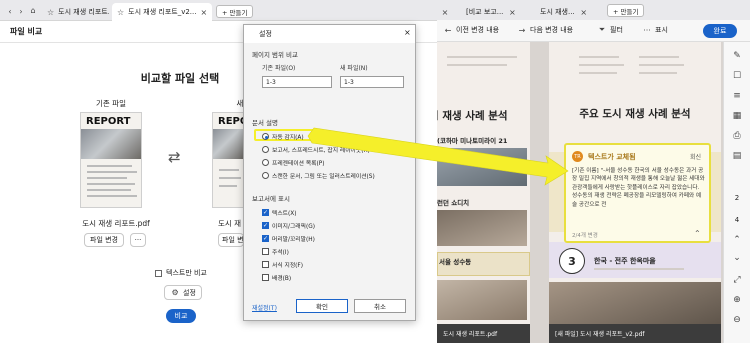 This screenshot has width=750, height=343. Describe the element at coordinates (228, 160) in the screenshot. I see `new-file-thumbnail: REPORT` at that location.